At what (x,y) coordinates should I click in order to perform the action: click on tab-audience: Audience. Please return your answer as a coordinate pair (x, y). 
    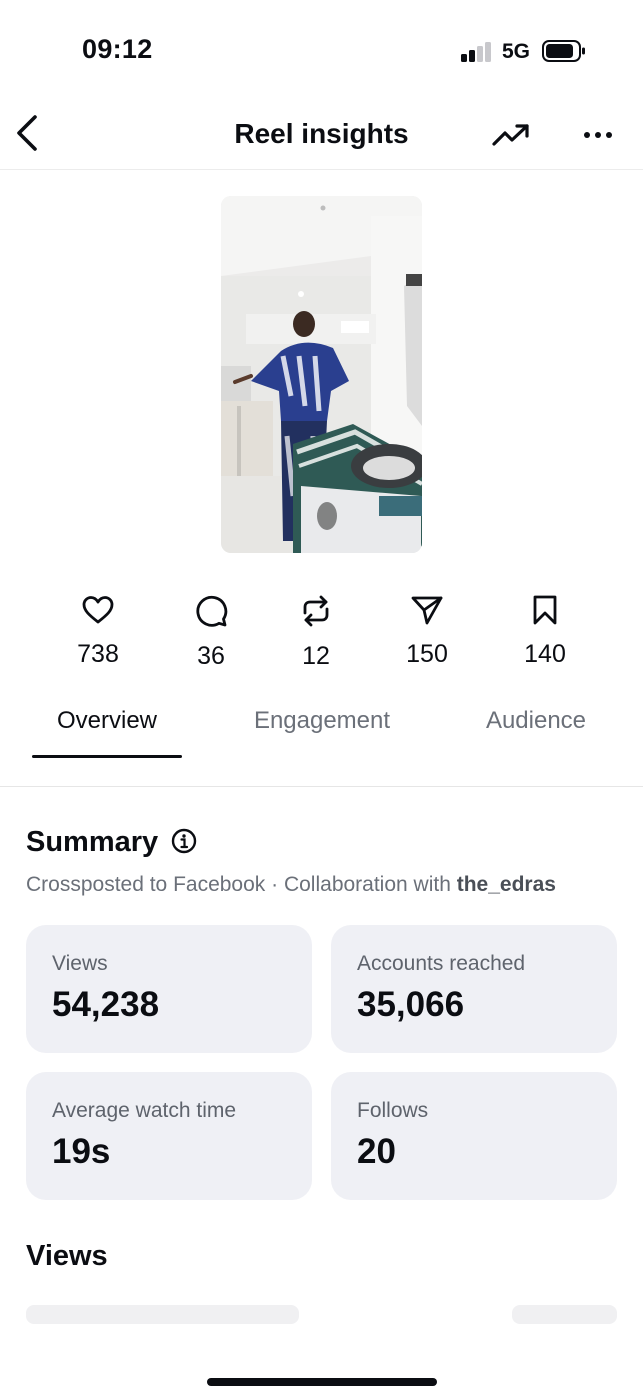
    Looking at the image, I should click on (536, 721).